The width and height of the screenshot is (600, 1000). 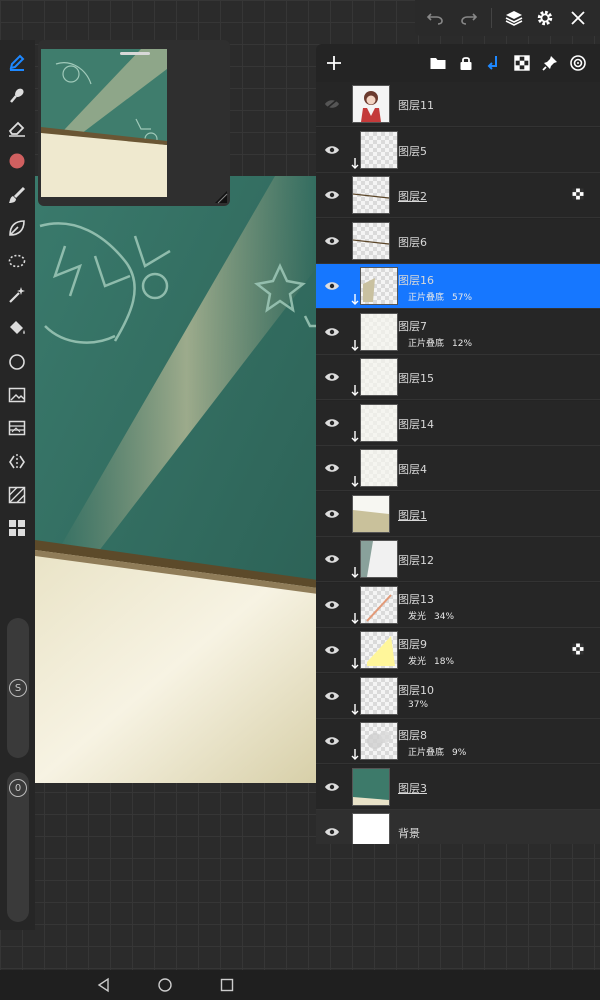 What do you see at coordinates (227, 985) in the screenshot?
I see `recents-button` at bounding box center [227, 985].